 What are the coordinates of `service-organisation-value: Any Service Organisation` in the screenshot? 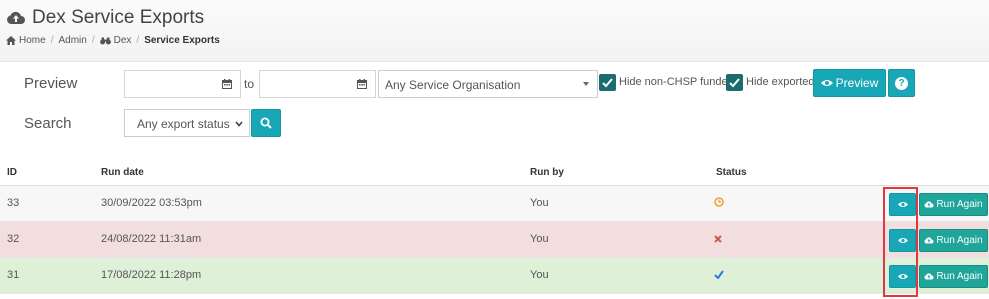 It's located at (453, 85).